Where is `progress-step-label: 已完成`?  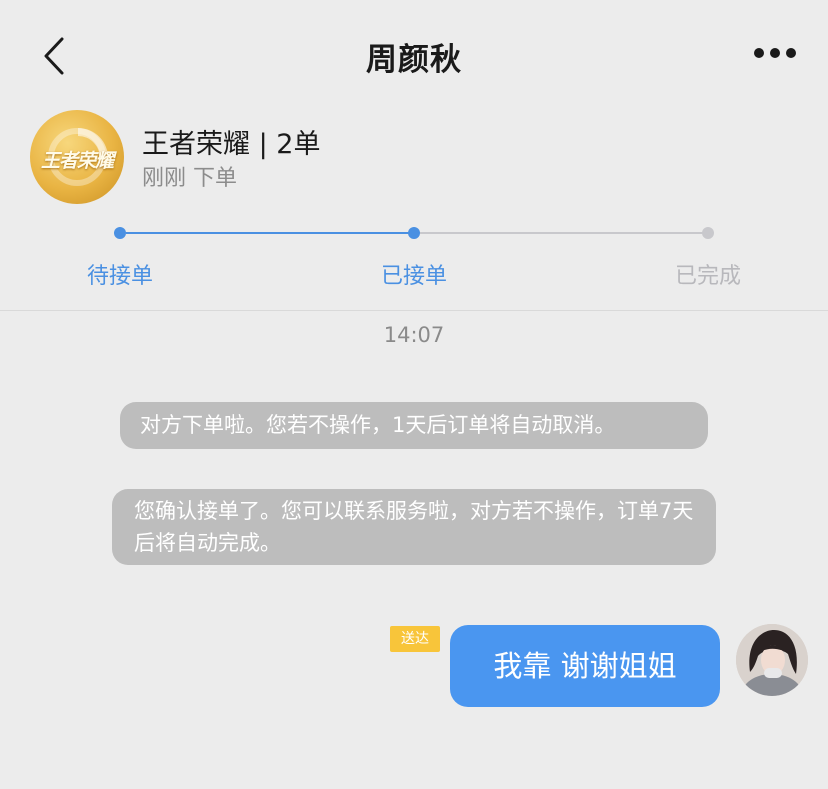 progress-step-label: 已完成 is located at coordinates (708, 276).